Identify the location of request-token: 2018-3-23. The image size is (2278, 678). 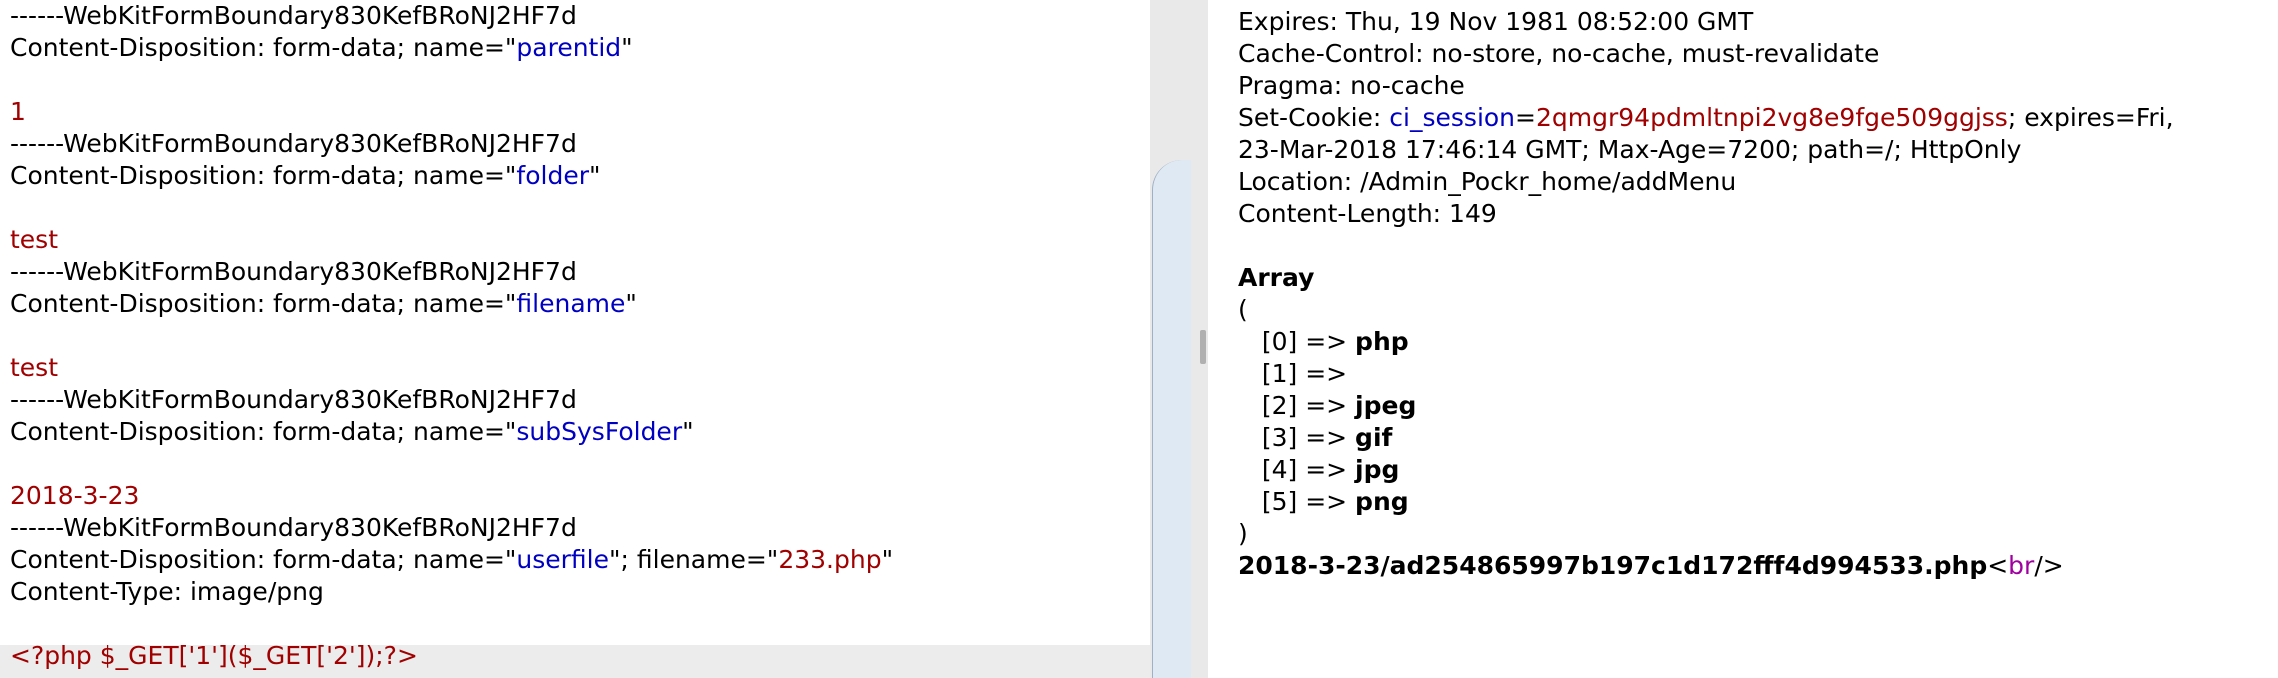
(75, 495).